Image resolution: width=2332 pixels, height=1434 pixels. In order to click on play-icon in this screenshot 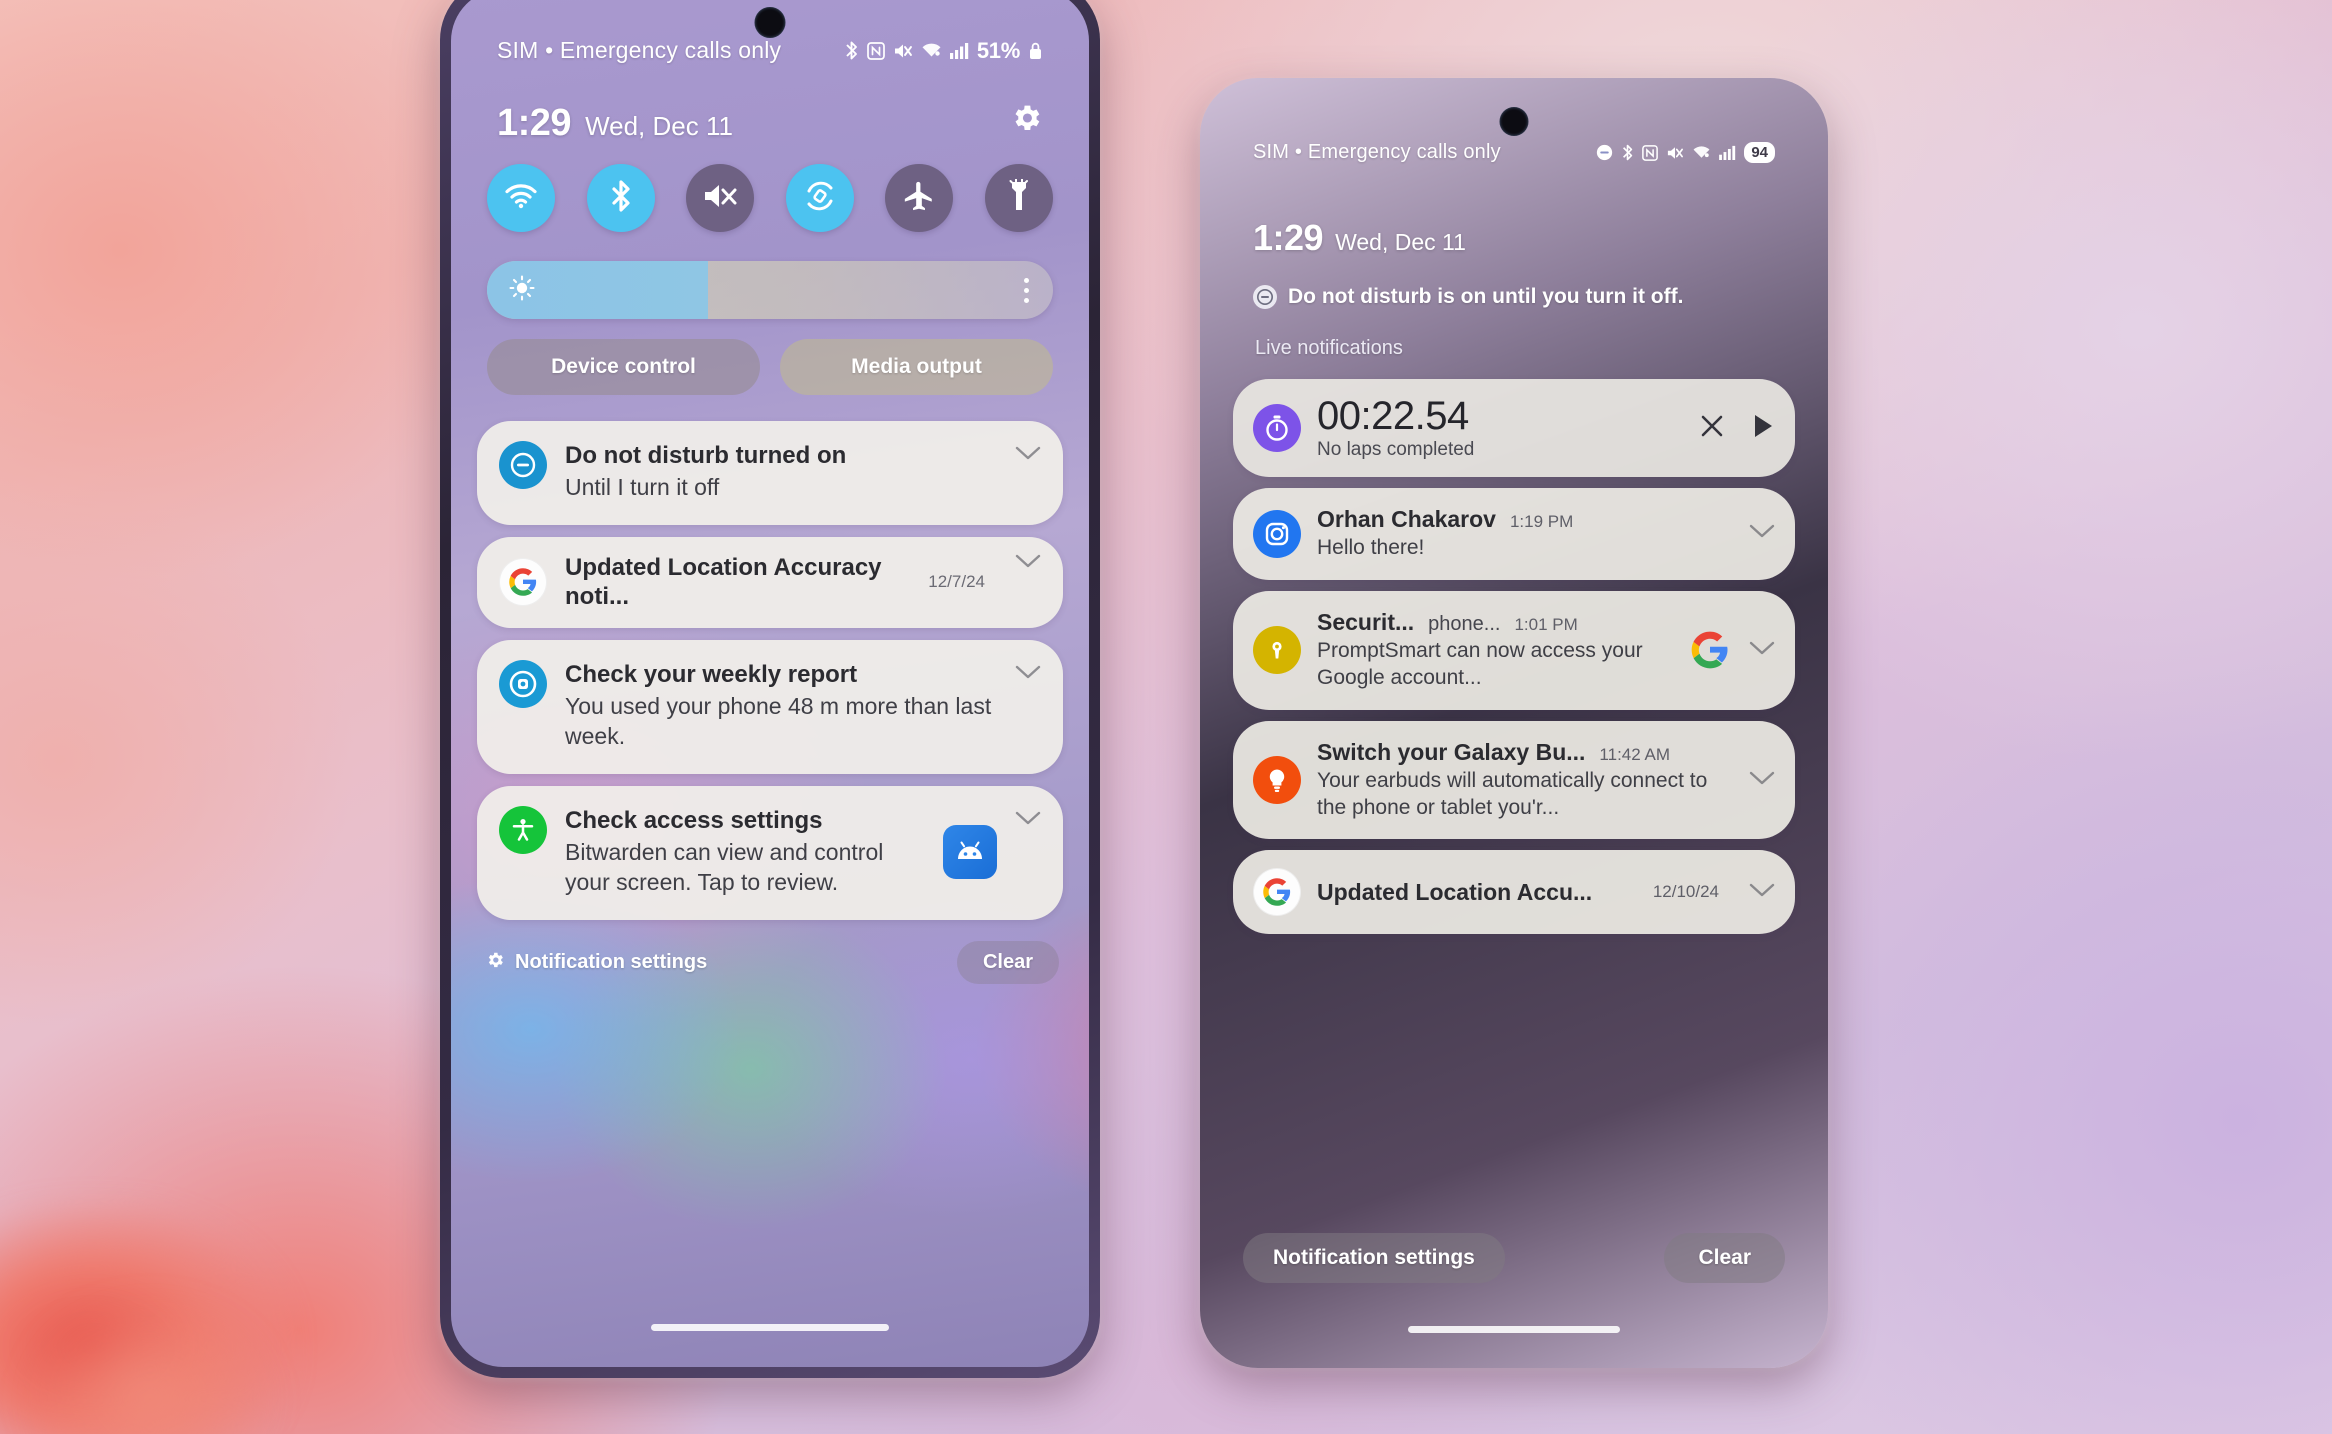, I will do `click(1763, 428)`.